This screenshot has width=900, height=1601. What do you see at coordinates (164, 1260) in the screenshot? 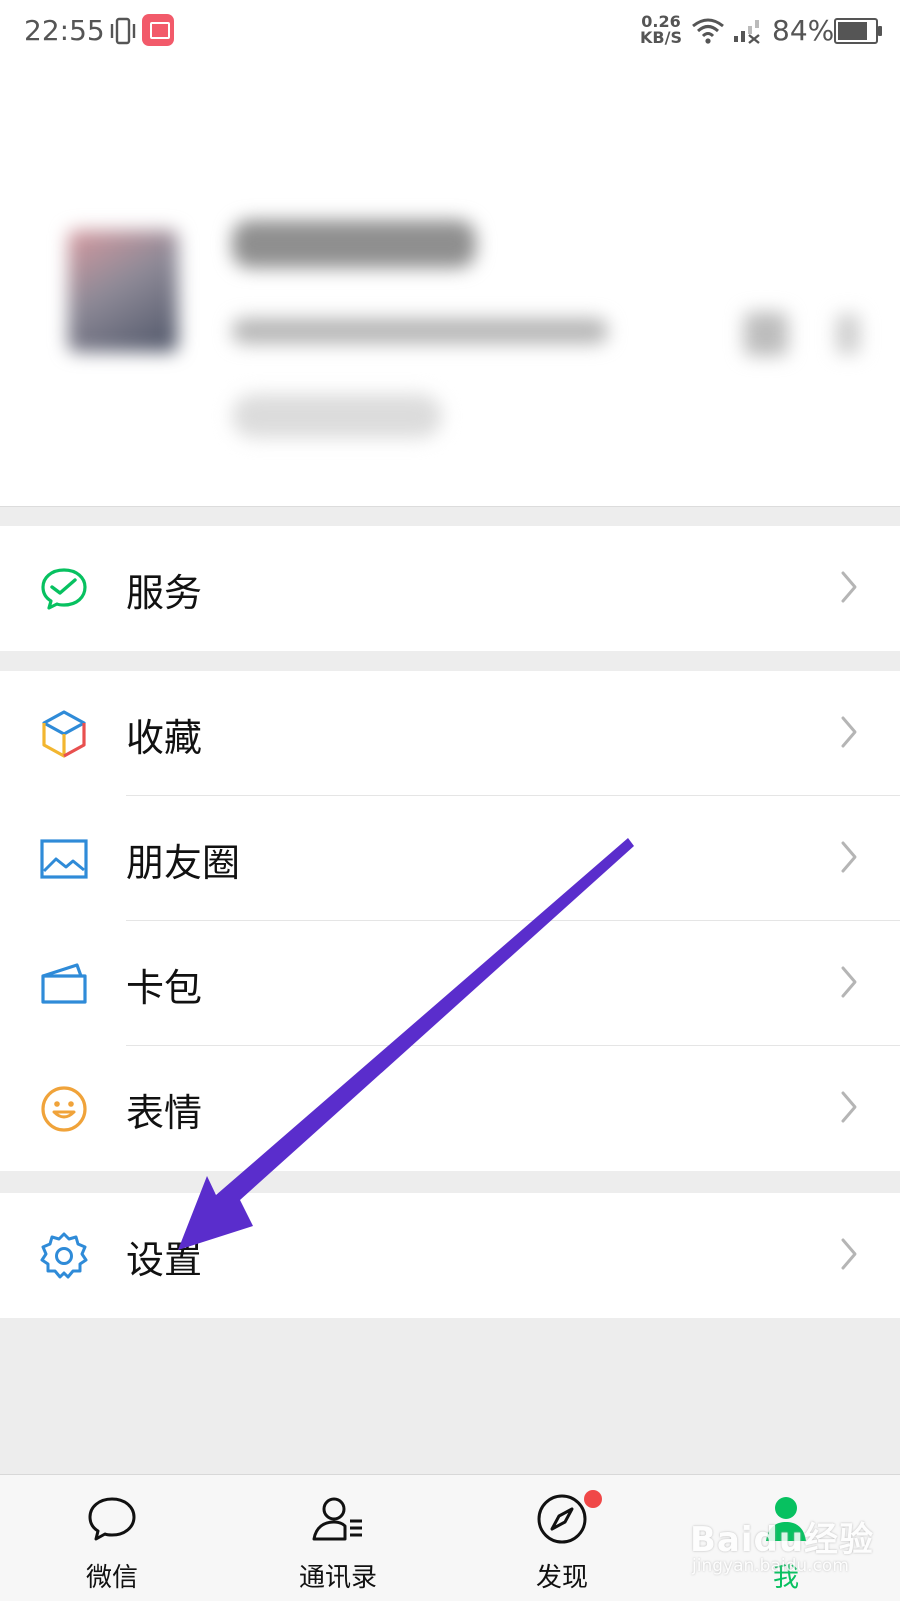
I see `menu-label-settings: 设置` at bounding box center [164, 1260].